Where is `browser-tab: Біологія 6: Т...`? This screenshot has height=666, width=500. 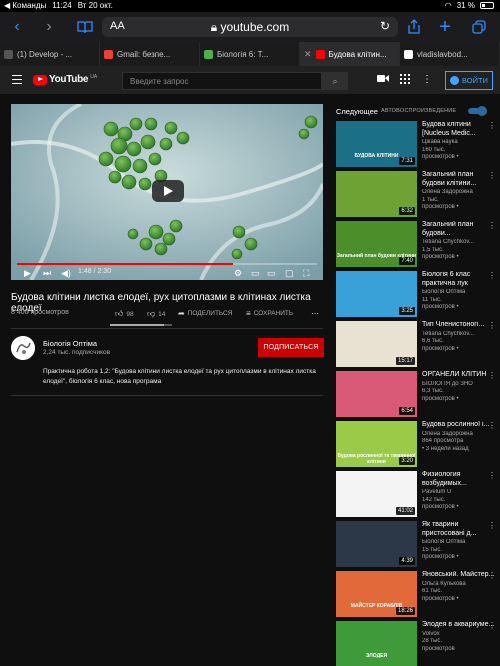 browser-tab: Біологія 6: Т... is located at coordinates (250, 54).